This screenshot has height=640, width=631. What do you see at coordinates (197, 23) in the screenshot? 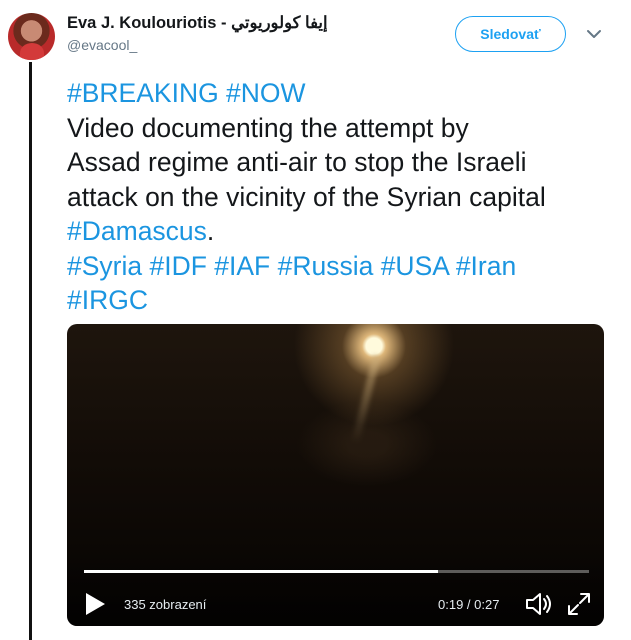
I see `author-name: Eva J. Koulouriotis - إيفا كولوريوتي` at bounding box center [197, 23].